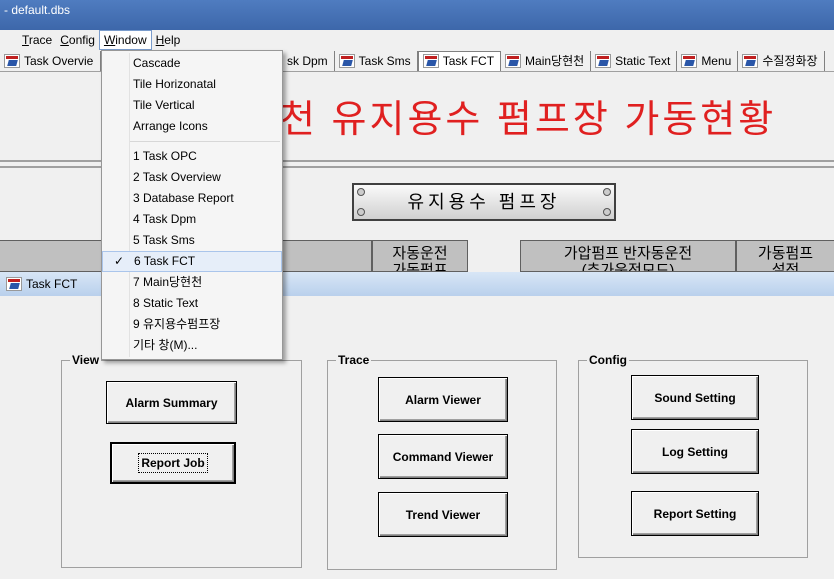 Image resolution: width=834 pixels, height=579 pixels. Describe the element at coordinates (131, 40) in the screenshot. I see `menu-window-label: indow` at that location.